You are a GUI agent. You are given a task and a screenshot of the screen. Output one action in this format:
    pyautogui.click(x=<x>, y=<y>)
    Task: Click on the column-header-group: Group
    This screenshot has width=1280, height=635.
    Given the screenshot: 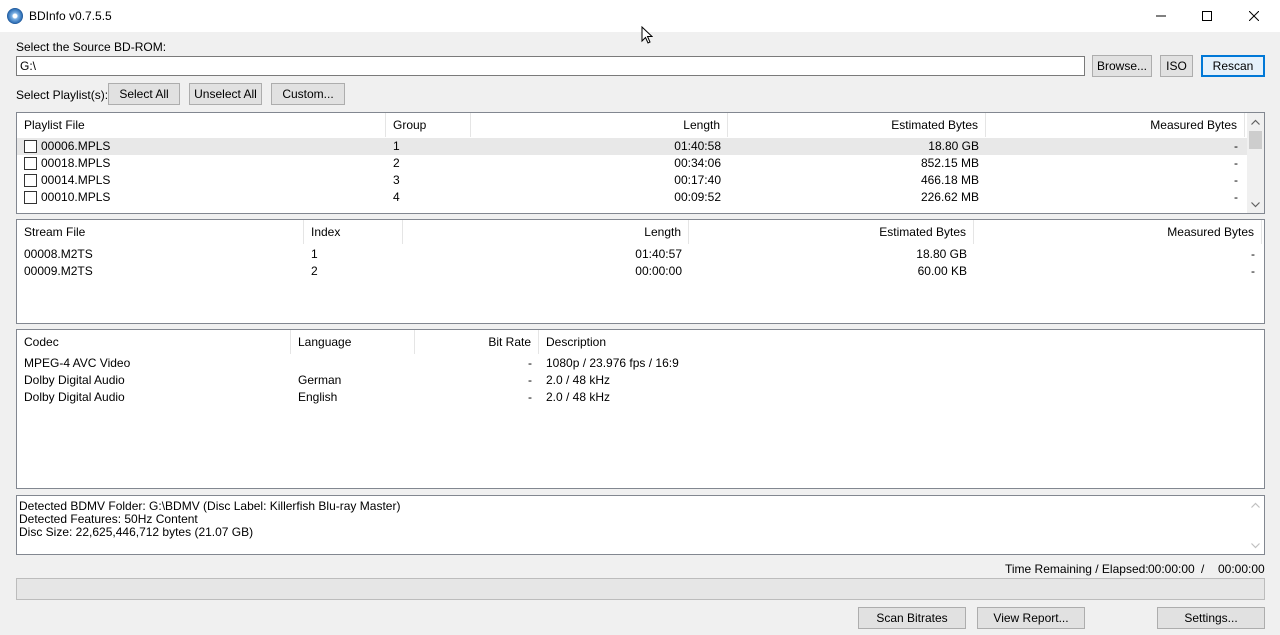 What is the action you would take?
    pyautogui.click(x=428, y=125)
    